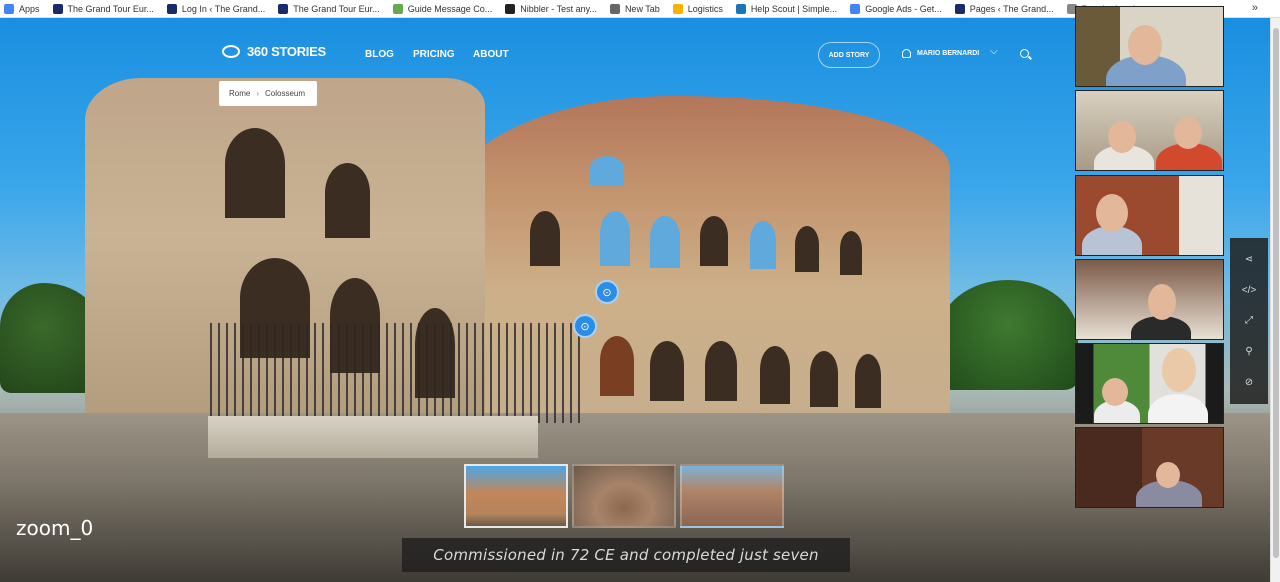  What do you see at coordinates (286, 51) in the screenshot?
I see `logo-text: 360 STORIES` at bounding box center [286, 51].